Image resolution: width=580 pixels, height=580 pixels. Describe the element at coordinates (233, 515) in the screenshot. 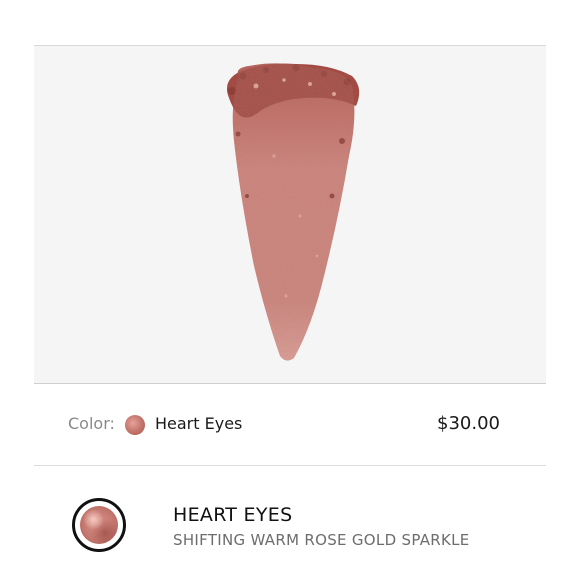

I see `shade-name: HEART EYES` at that location.